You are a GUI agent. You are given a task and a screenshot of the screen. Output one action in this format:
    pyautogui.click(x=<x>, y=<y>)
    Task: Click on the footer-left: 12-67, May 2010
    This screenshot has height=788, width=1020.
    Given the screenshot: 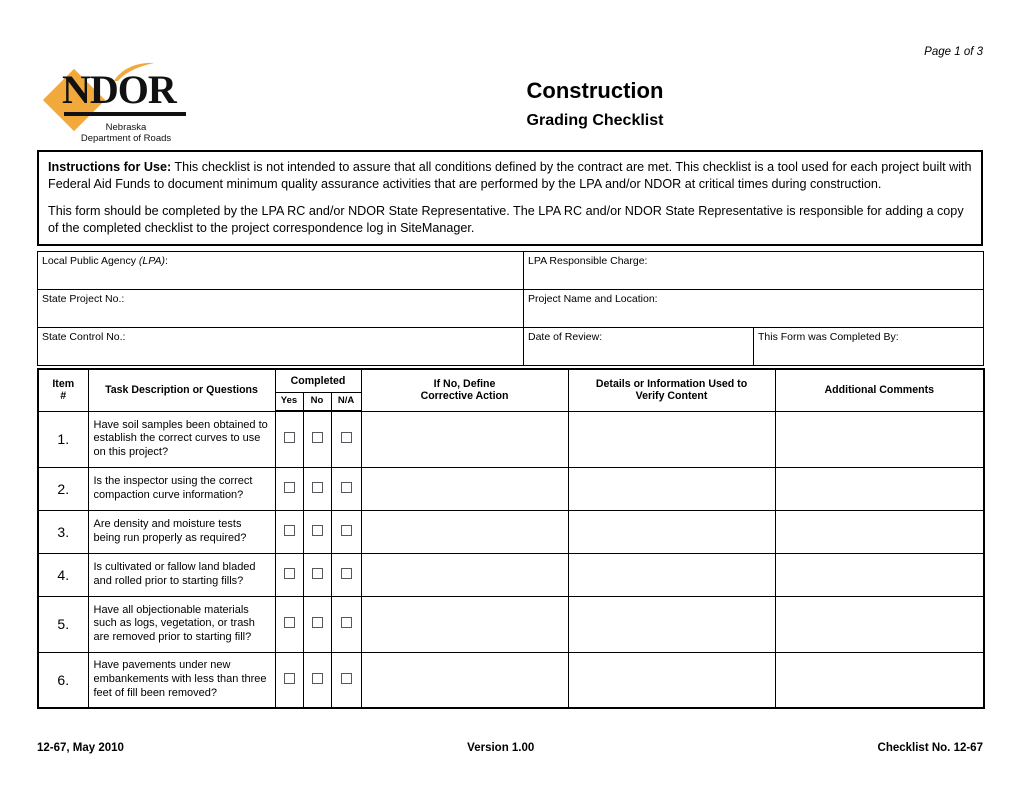 What is the action you would take?
    pyautogui.click(x=80, y=748)
    